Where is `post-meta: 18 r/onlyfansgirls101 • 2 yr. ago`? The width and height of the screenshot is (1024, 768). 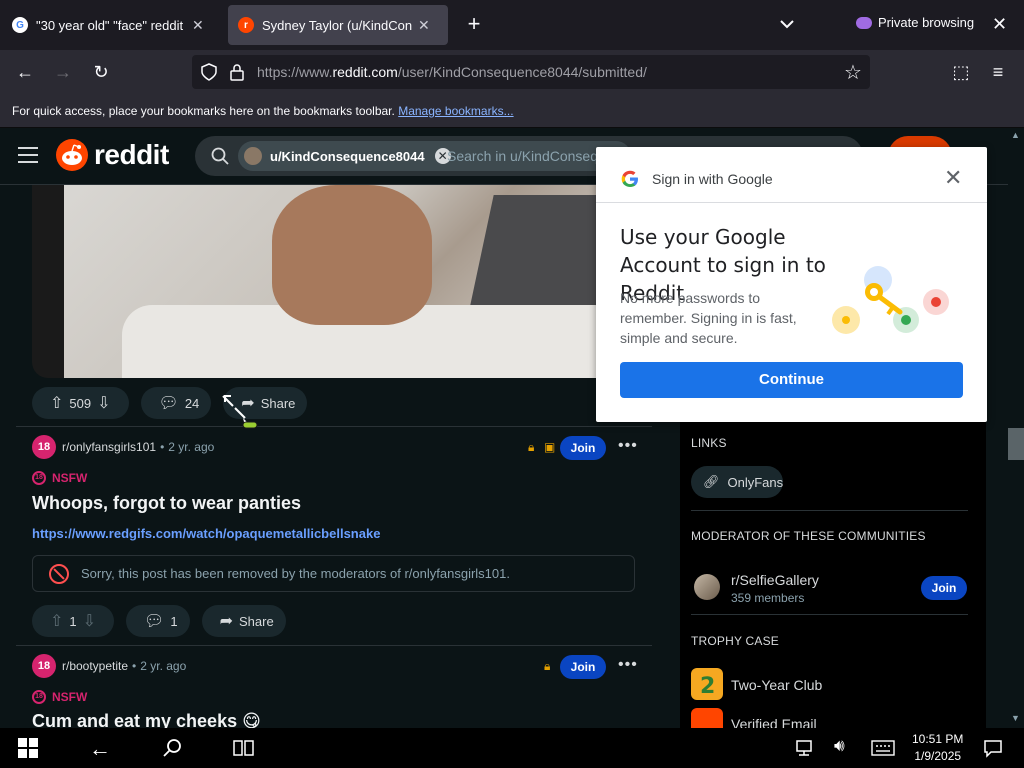
post-meta: 18 r/onlyfansgirls101 • 2 yr. ago is located at coordinates (123, 447).